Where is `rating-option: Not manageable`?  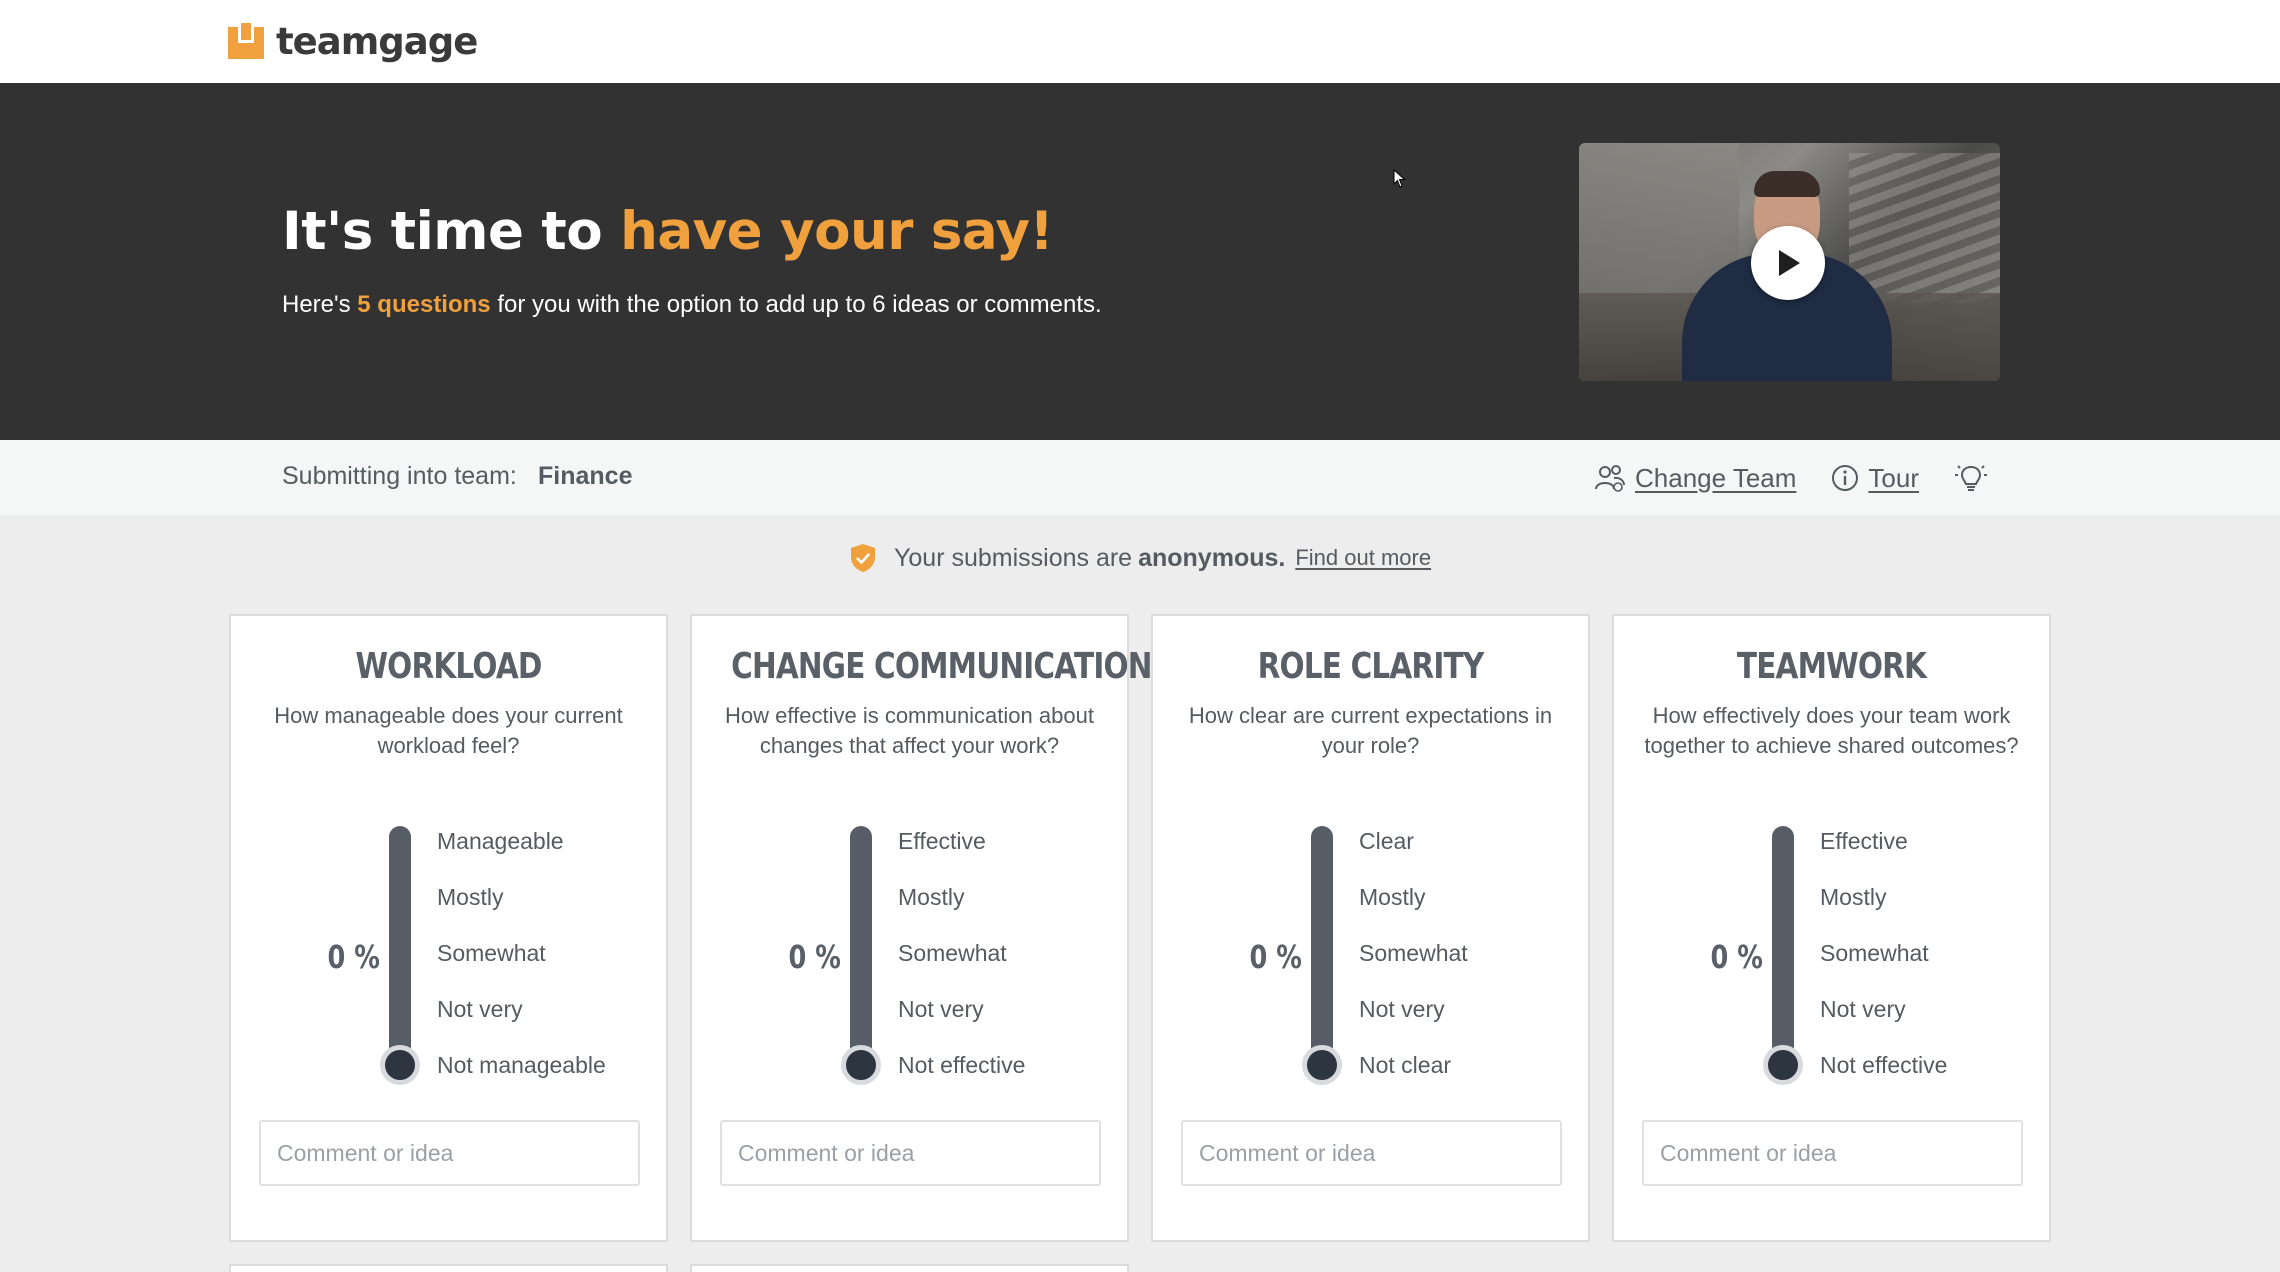 rating-option: Not manageable is located at coordinates (521, 1078).